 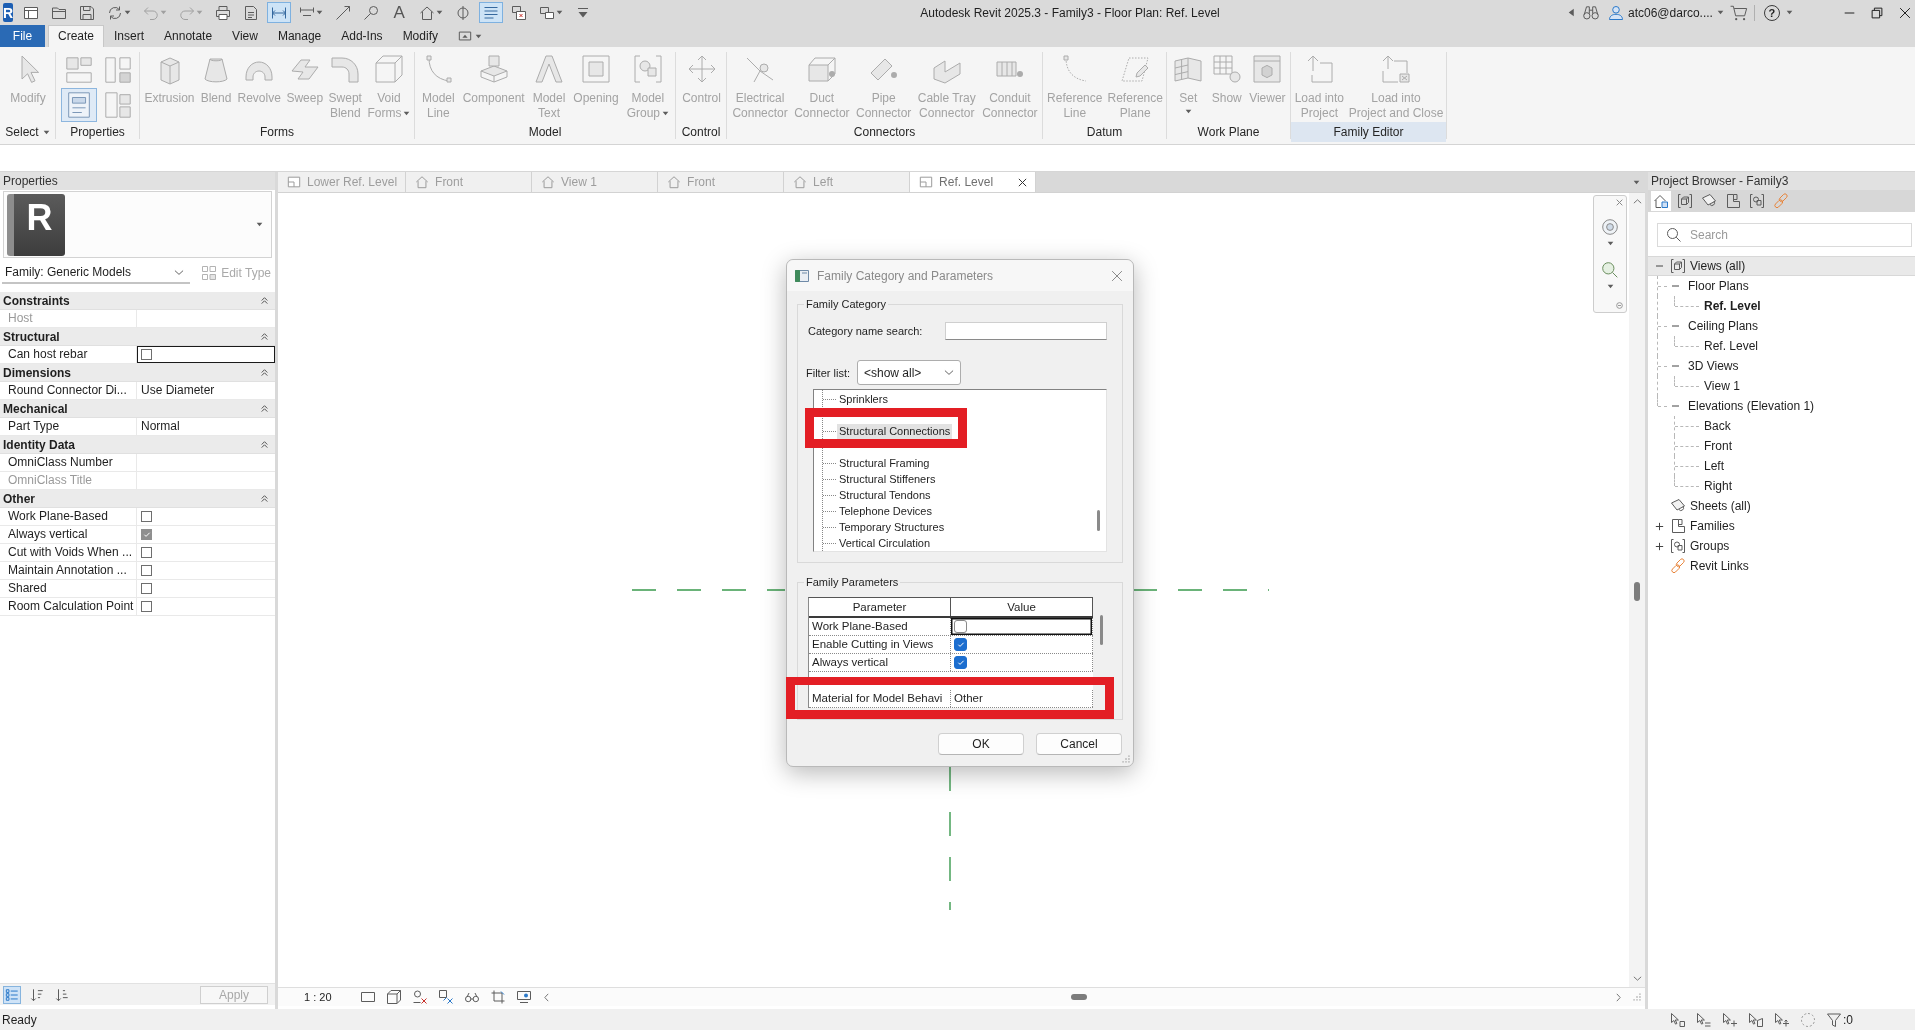 I want to click on restore-icon, so click(x=1877, y=12).